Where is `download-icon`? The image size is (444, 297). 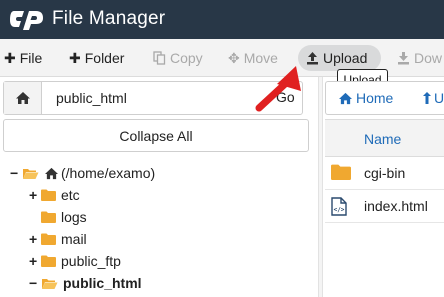 download-icon is located at coordinates (403, 58).